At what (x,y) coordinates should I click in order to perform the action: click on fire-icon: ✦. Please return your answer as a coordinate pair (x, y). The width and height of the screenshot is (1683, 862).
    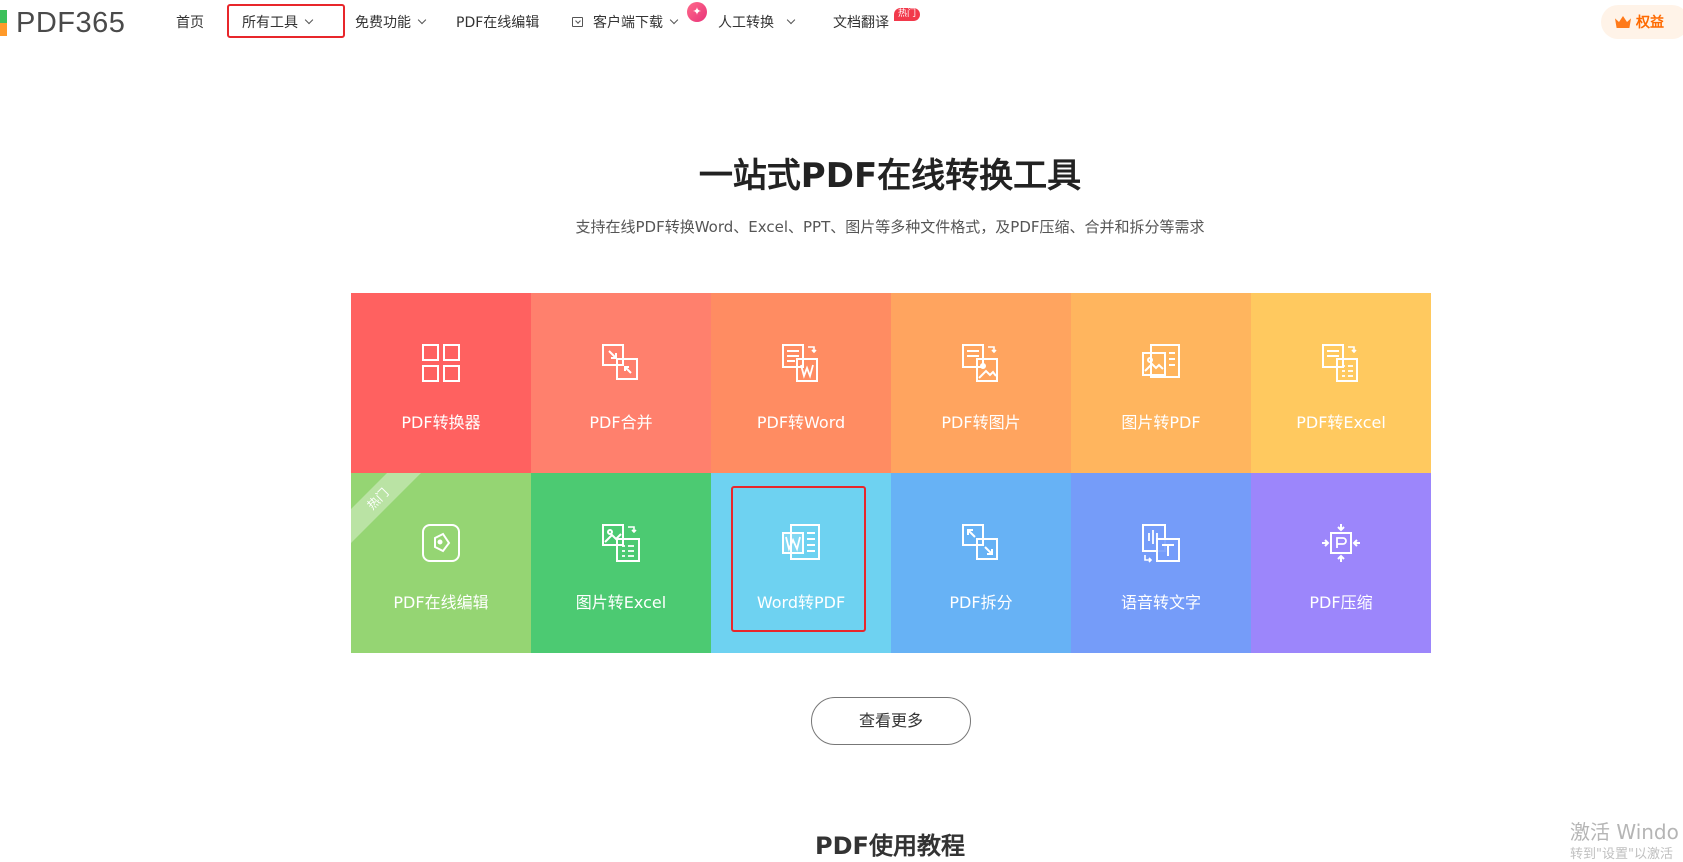
    Looking at the image, I should click on (697, 12).